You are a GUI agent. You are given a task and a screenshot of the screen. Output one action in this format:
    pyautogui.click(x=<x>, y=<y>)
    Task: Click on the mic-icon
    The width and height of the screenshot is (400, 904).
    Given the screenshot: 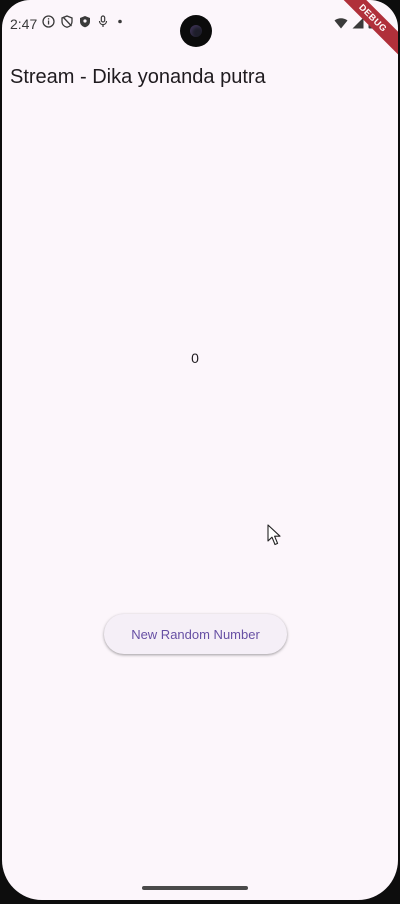 What is the action you would take?
    pyautogui.click(x=103, y=21)
    